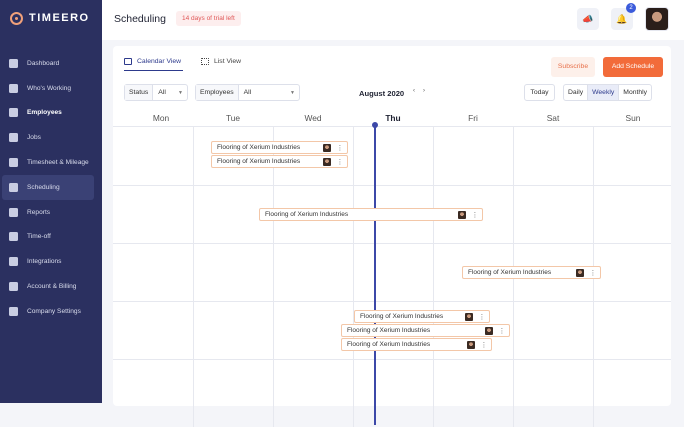 Image resolution: width=684 pixels, height=427 pixels. I want to click on current-time-line, so click(375, 275).